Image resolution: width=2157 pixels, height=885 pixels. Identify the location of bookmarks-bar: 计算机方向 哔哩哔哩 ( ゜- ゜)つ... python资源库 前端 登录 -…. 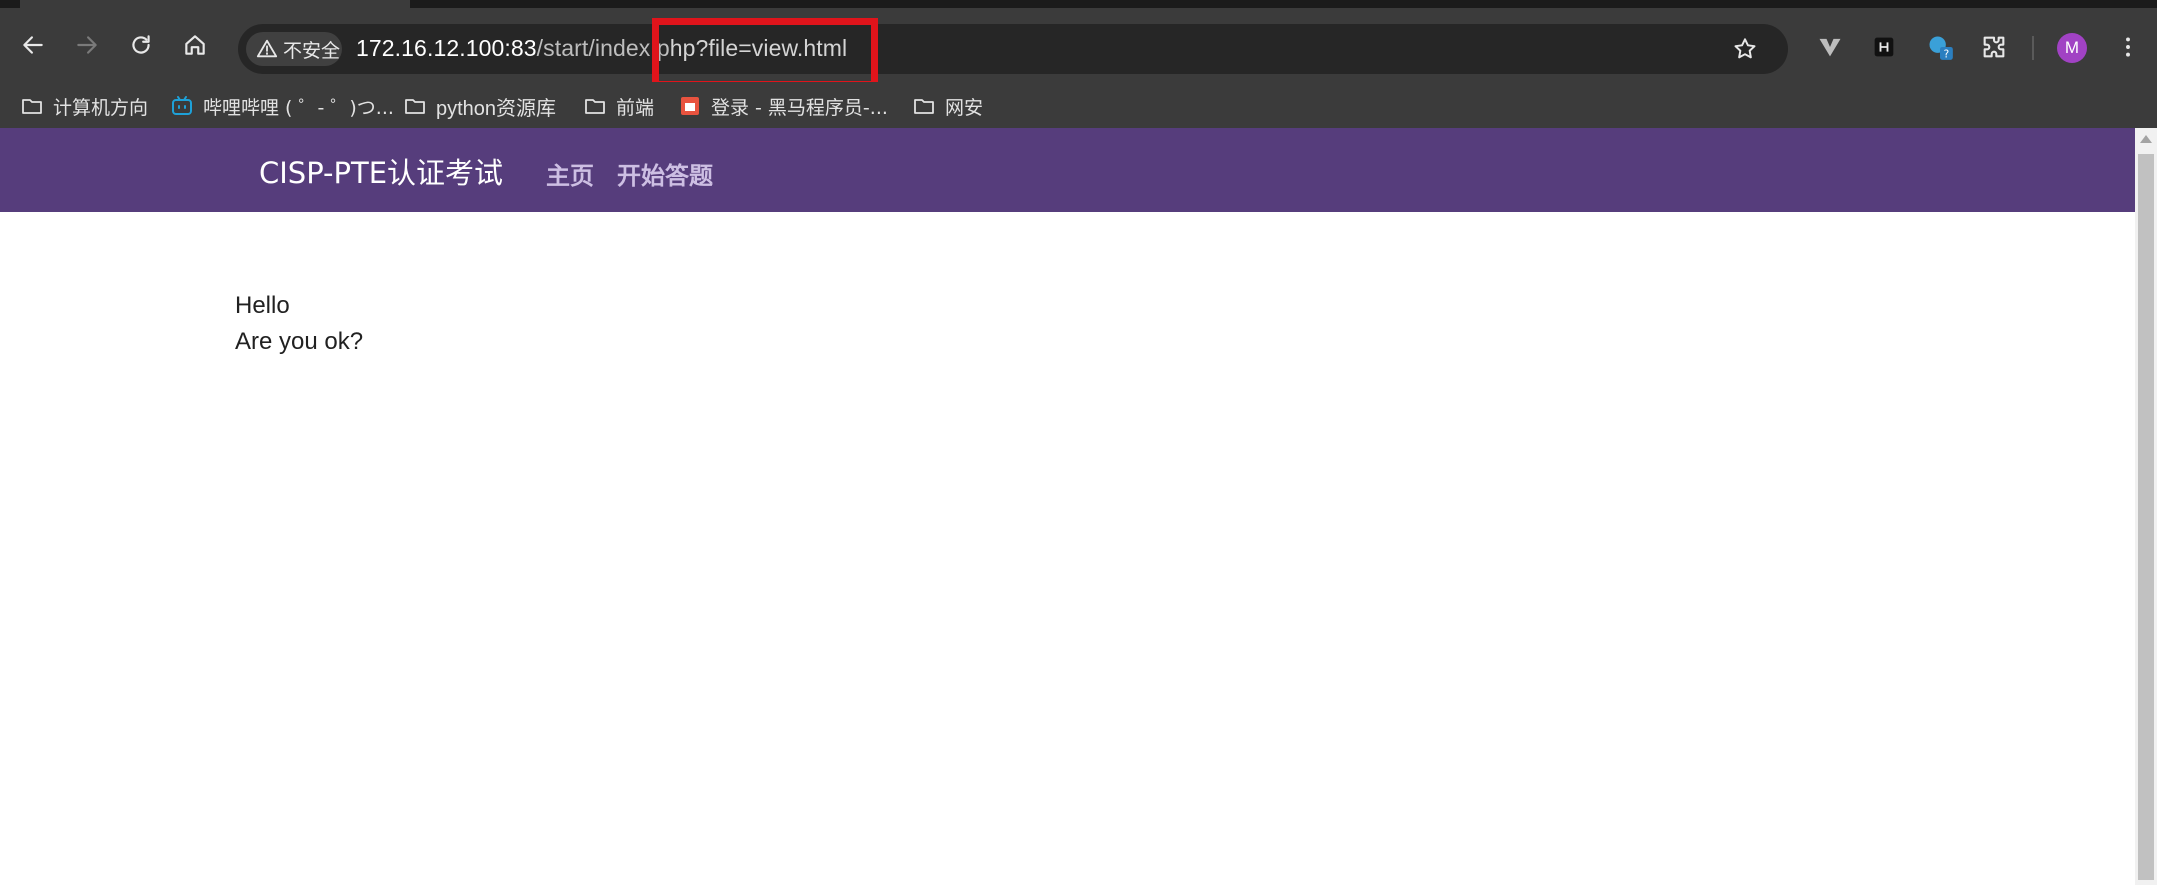
(1078, 105).